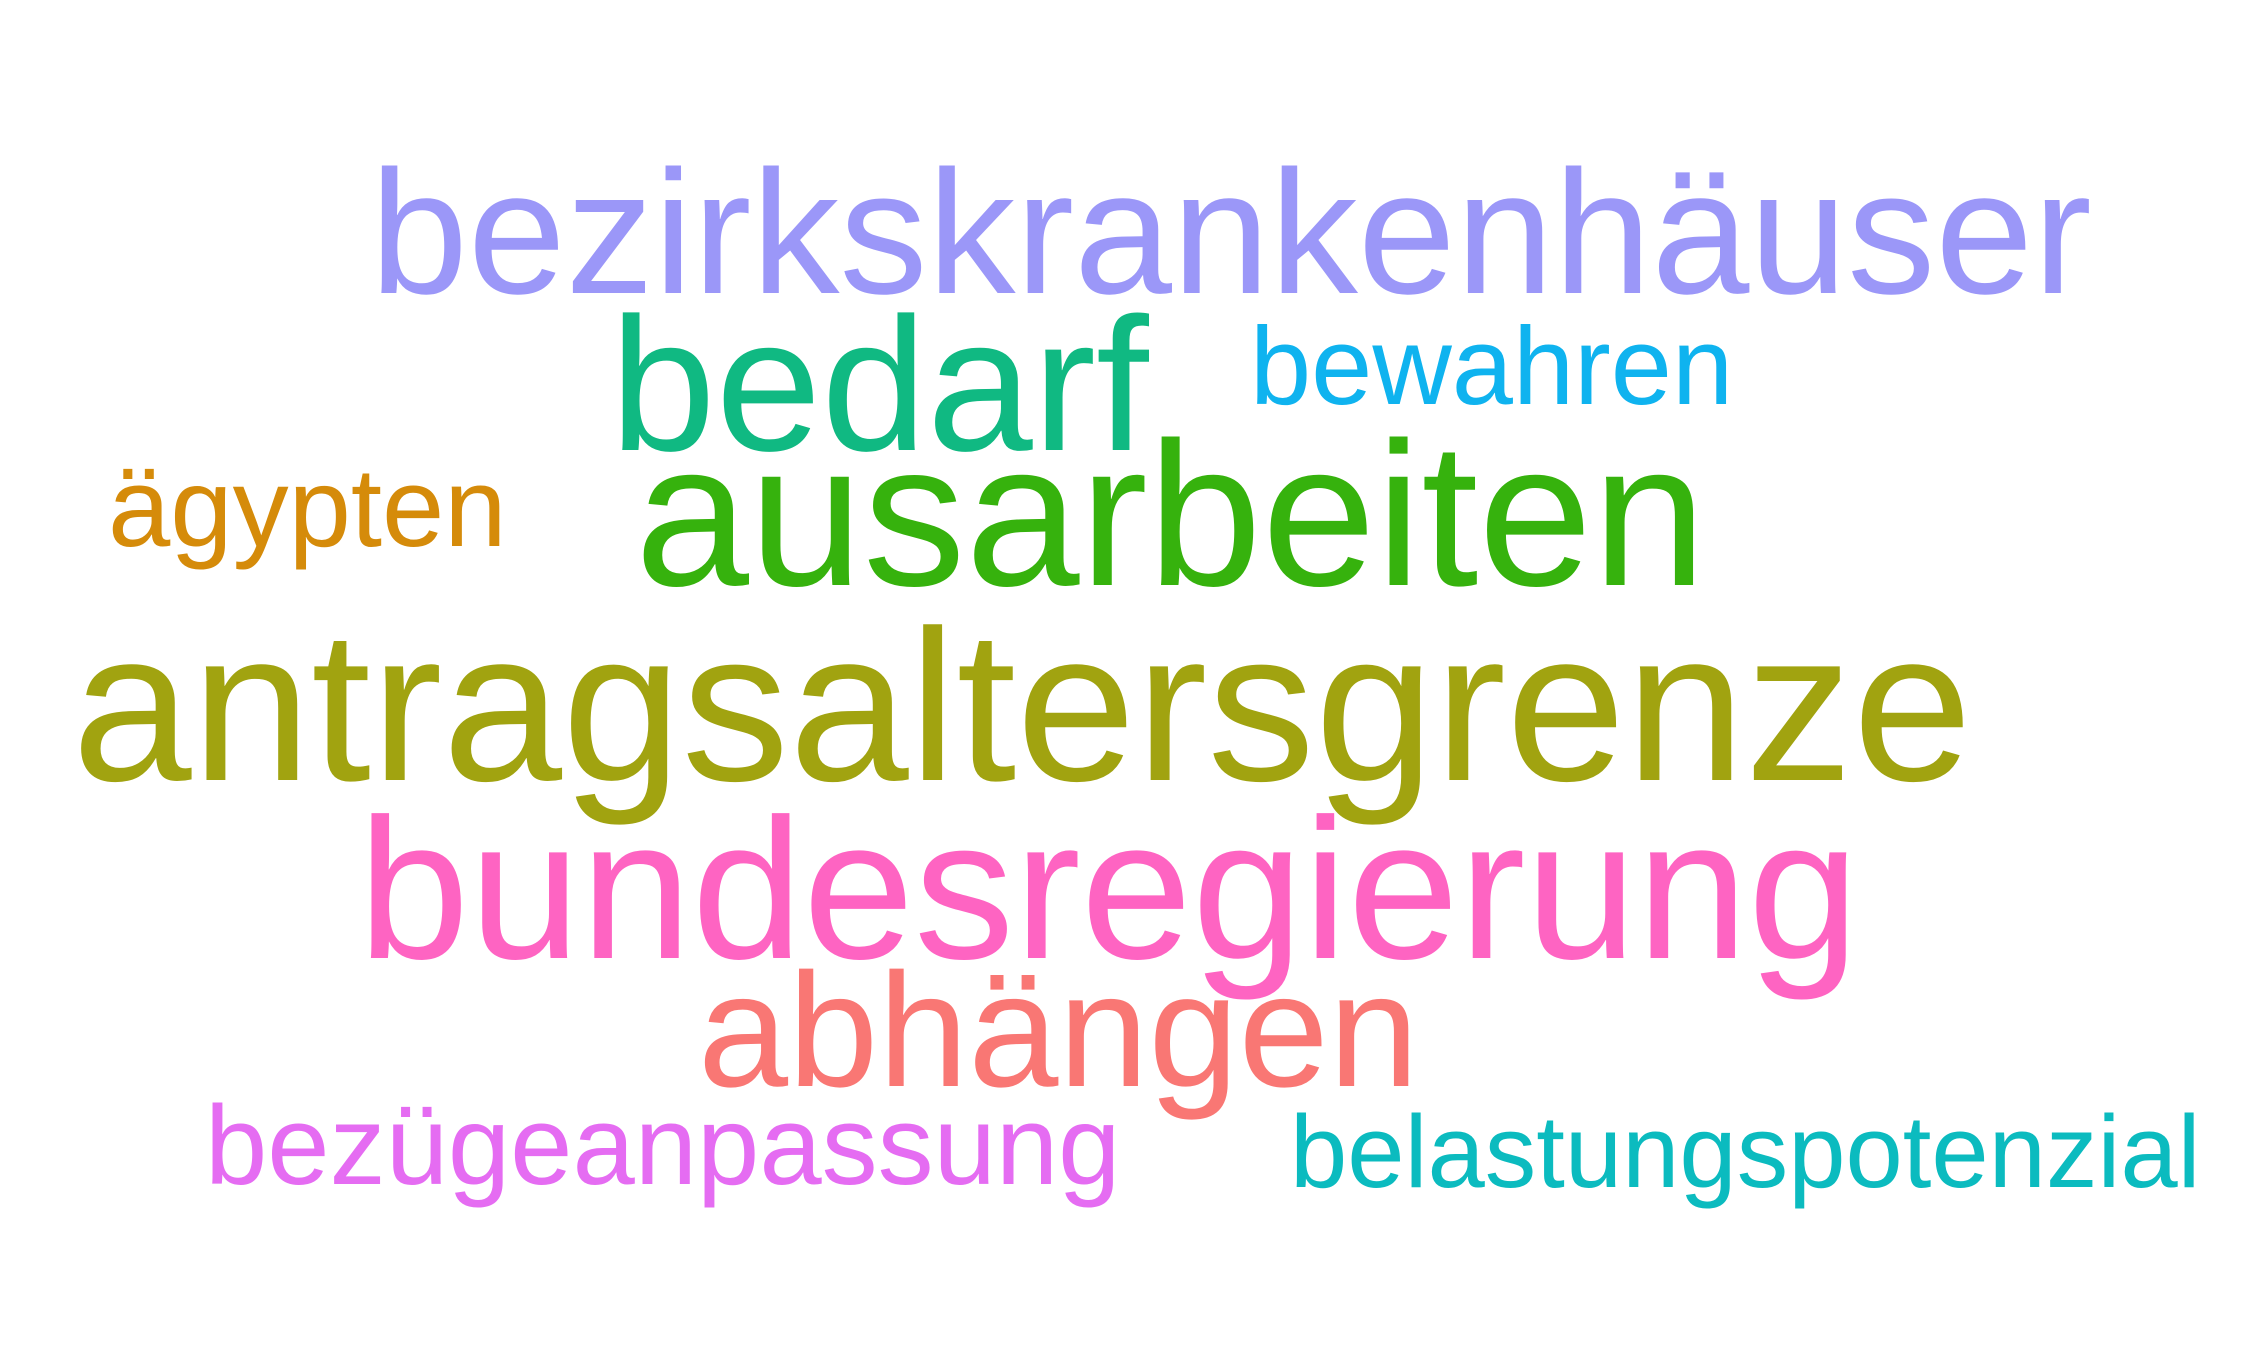  What do you see at coordinates (307, 507) in the screenshot?
I see `word-aegypten: ägypten` at bounding box center [307, 507].